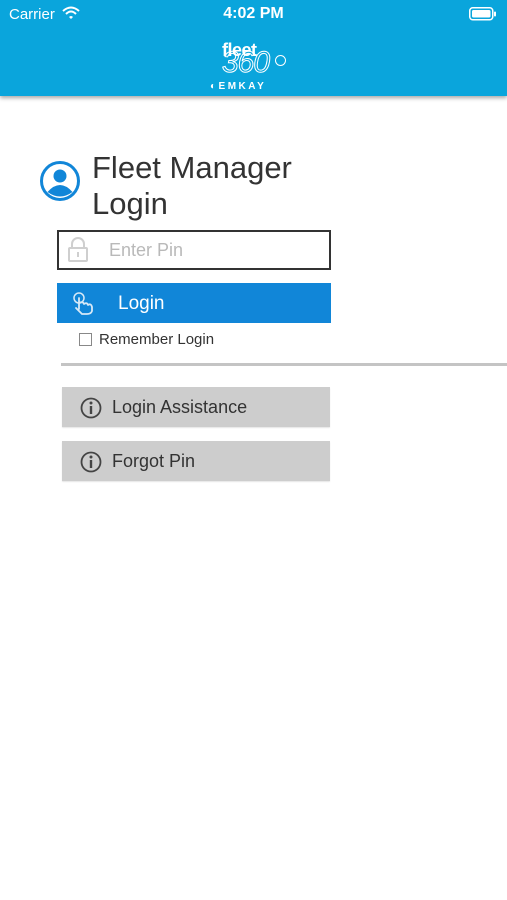 The image size is (507, 900). What do you see at coordinates (141, 303) in the screenshot?
I see `login-button-label: Login` at bounding box center [141, 303].